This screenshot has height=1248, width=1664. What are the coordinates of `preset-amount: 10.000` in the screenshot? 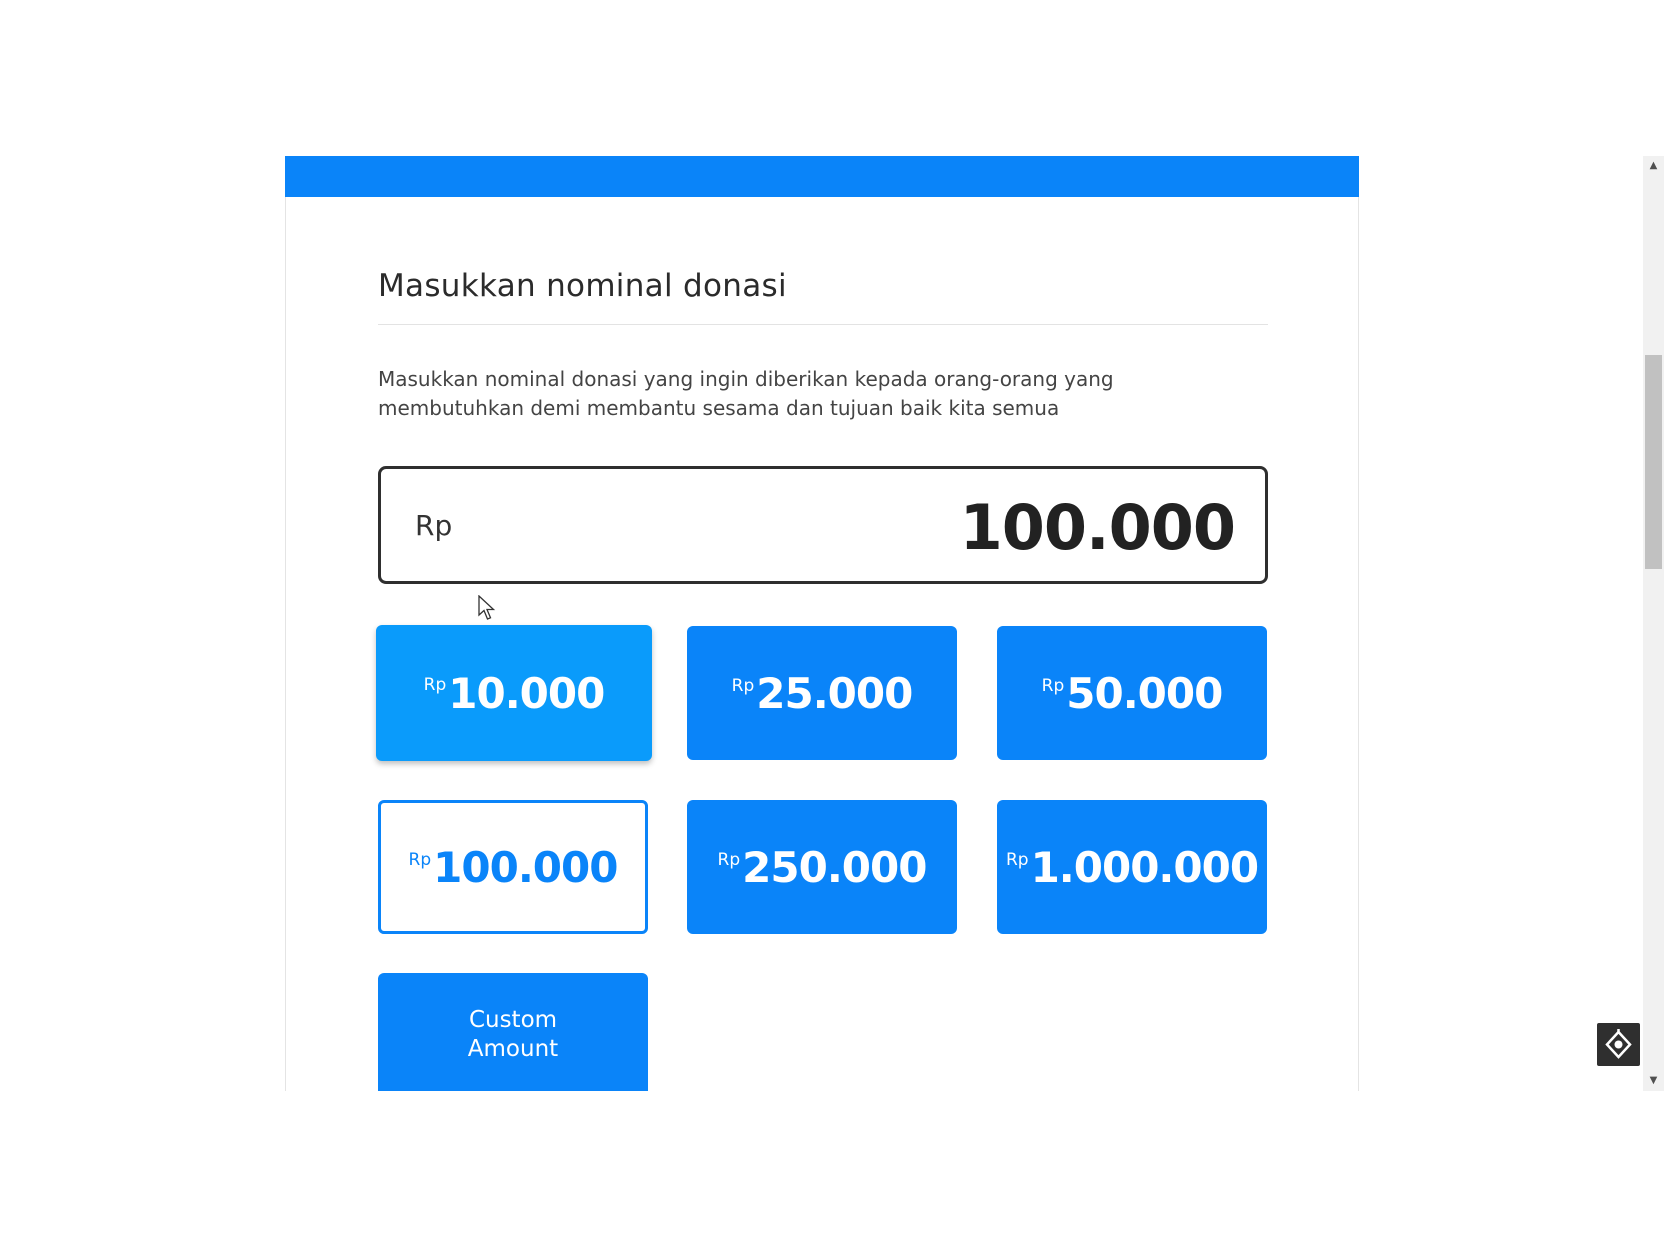 It's located at (526, 693).